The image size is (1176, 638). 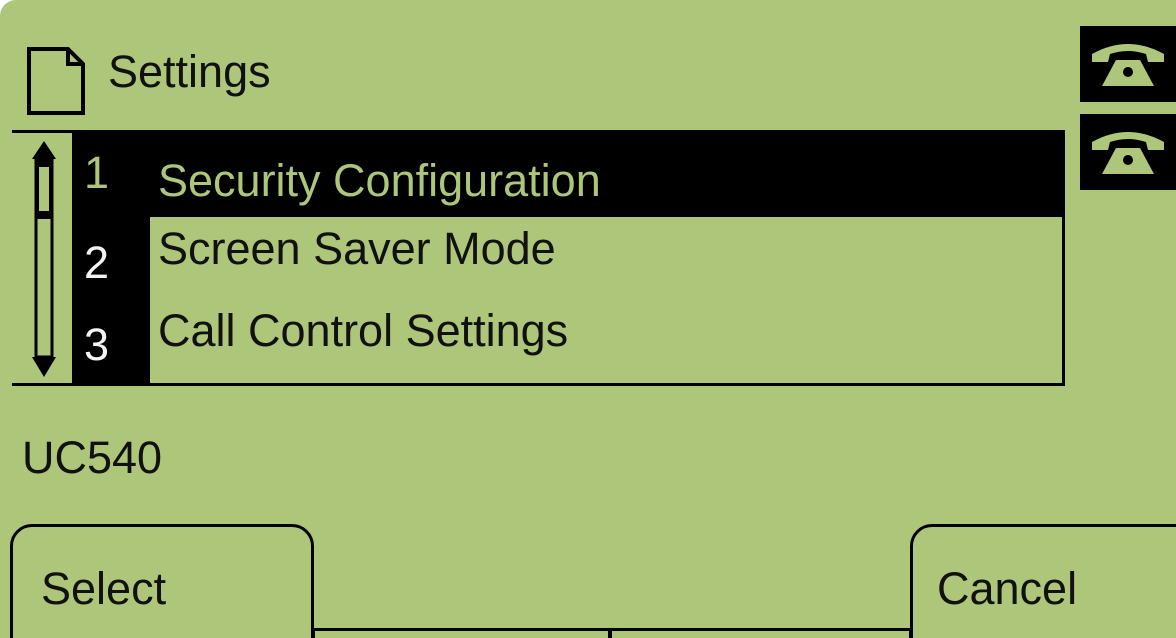 I want to click on screen-title: Settings, so click(x=189, y=71).